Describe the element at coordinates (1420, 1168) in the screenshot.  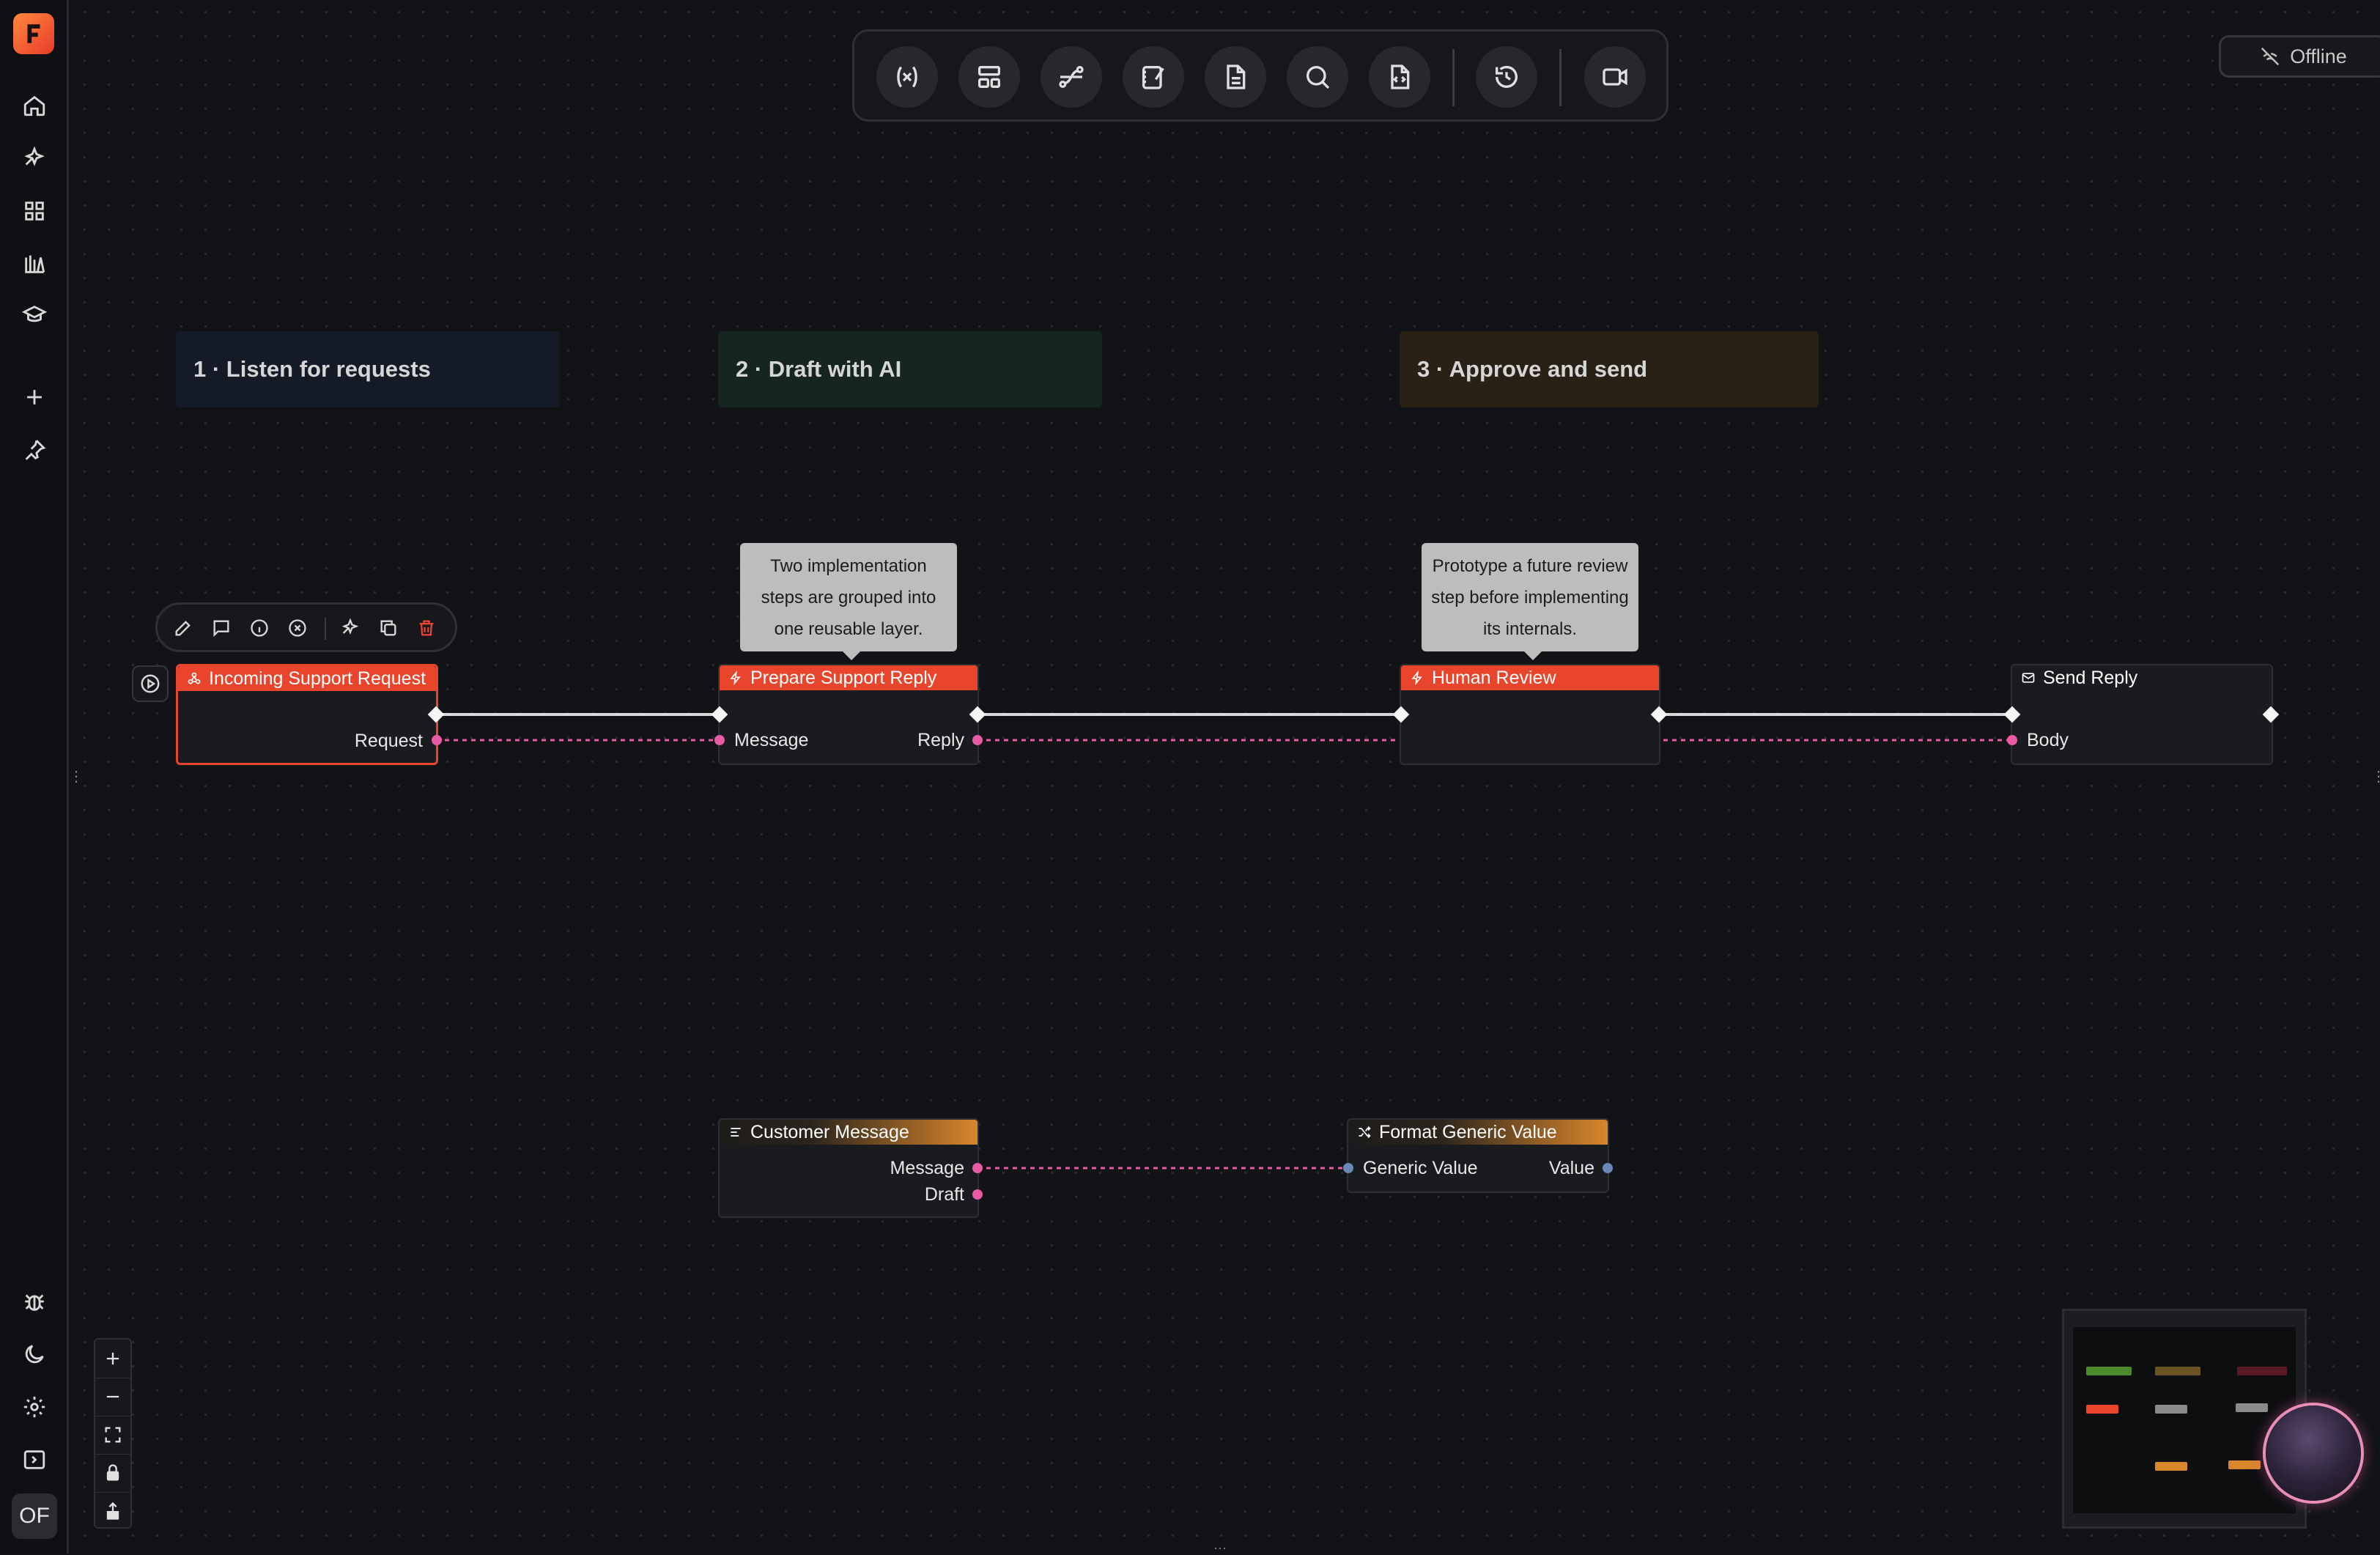
I see `port-label: Generic Value` at that location.